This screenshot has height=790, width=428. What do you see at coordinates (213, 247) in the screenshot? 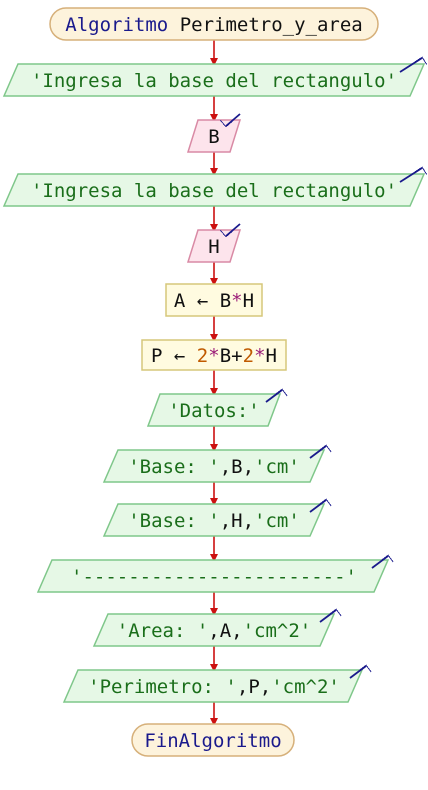
I see `read-height-var: H` at bounding box center [213, 247].